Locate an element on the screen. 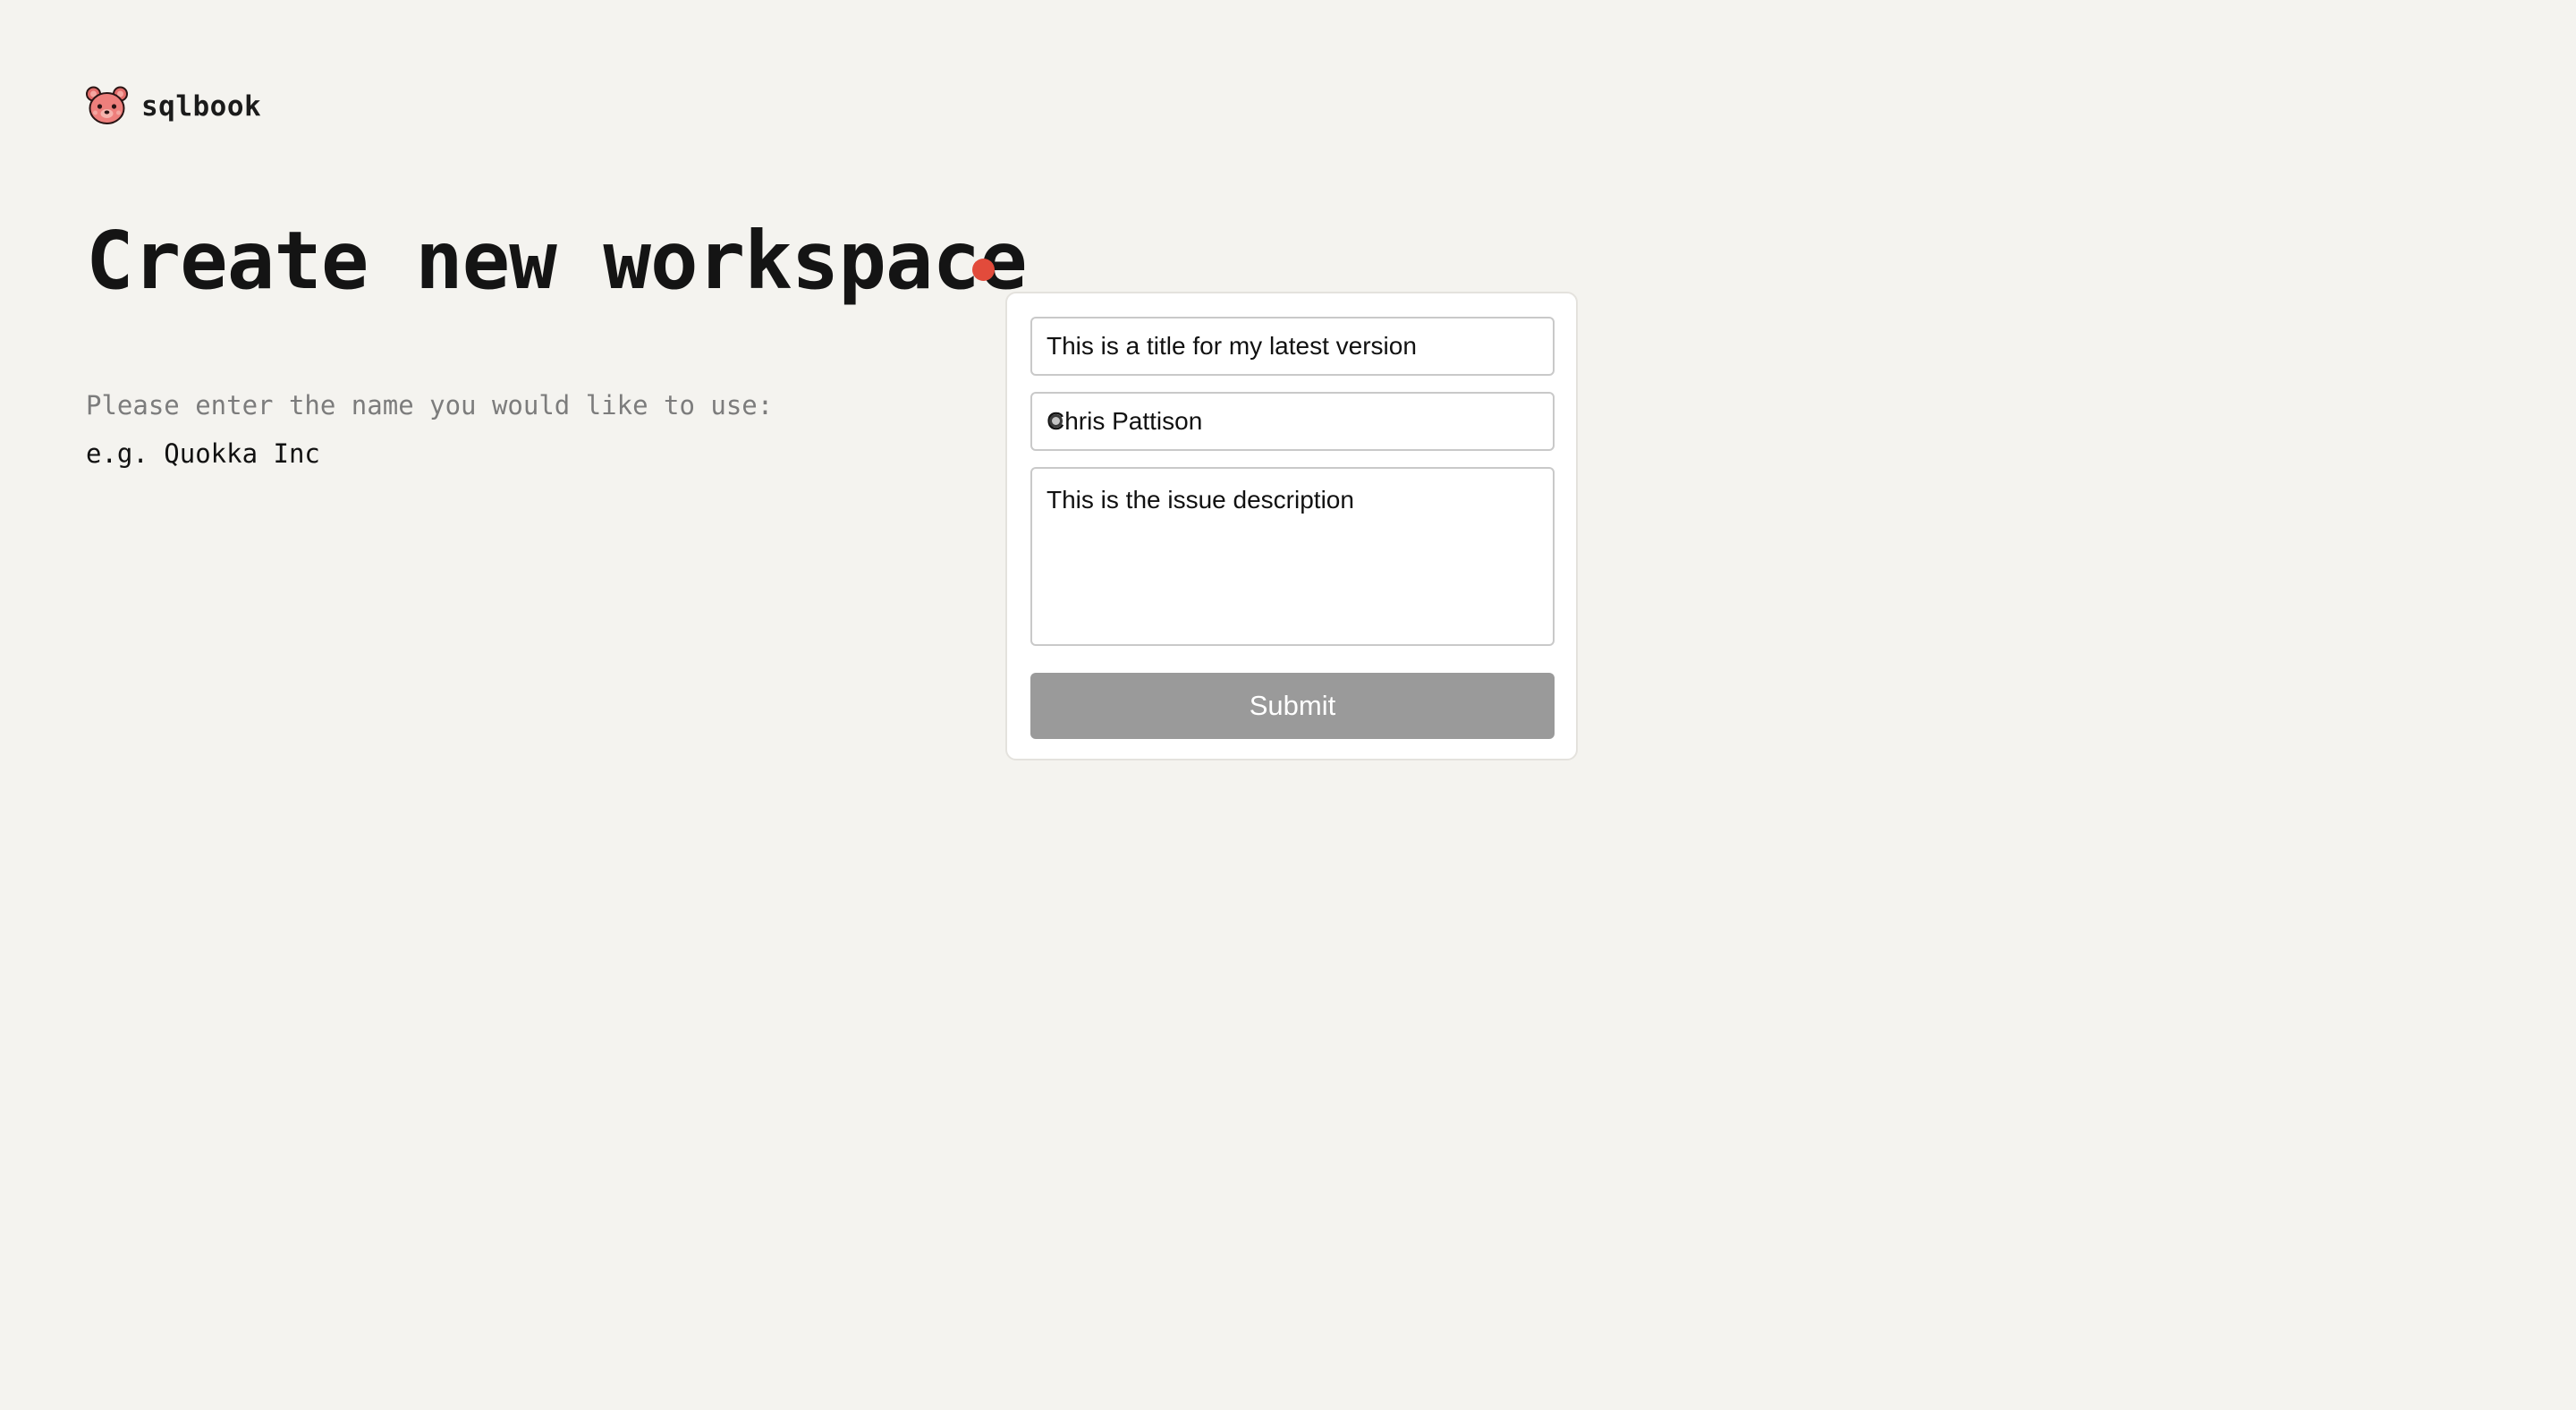 This screenshot has height=1410, width=2576. submit-button: Submit is located at coordinates (1292, 706).